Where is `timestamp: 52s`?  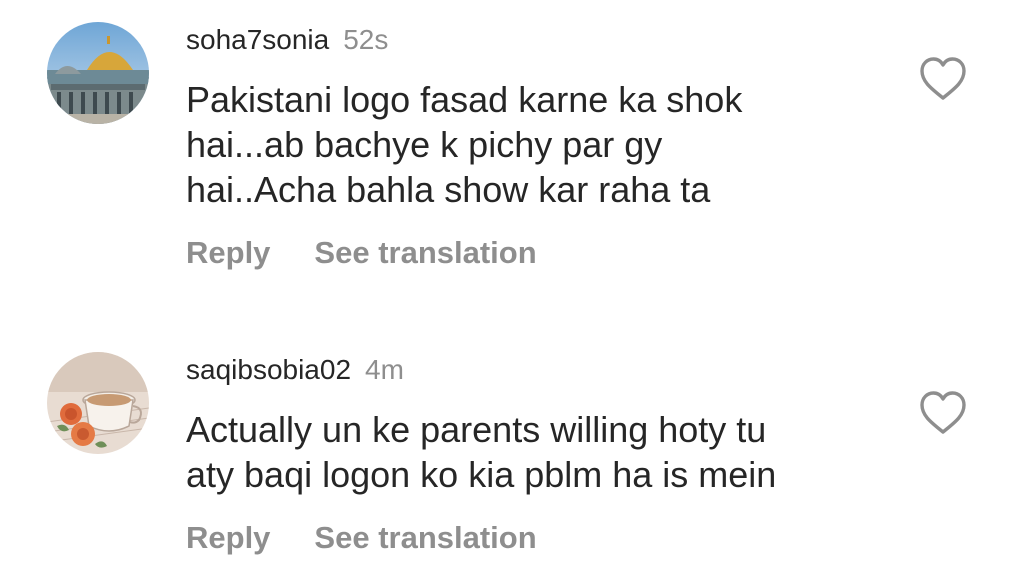
timestamp: 52s is located at coordinates (366, 39).